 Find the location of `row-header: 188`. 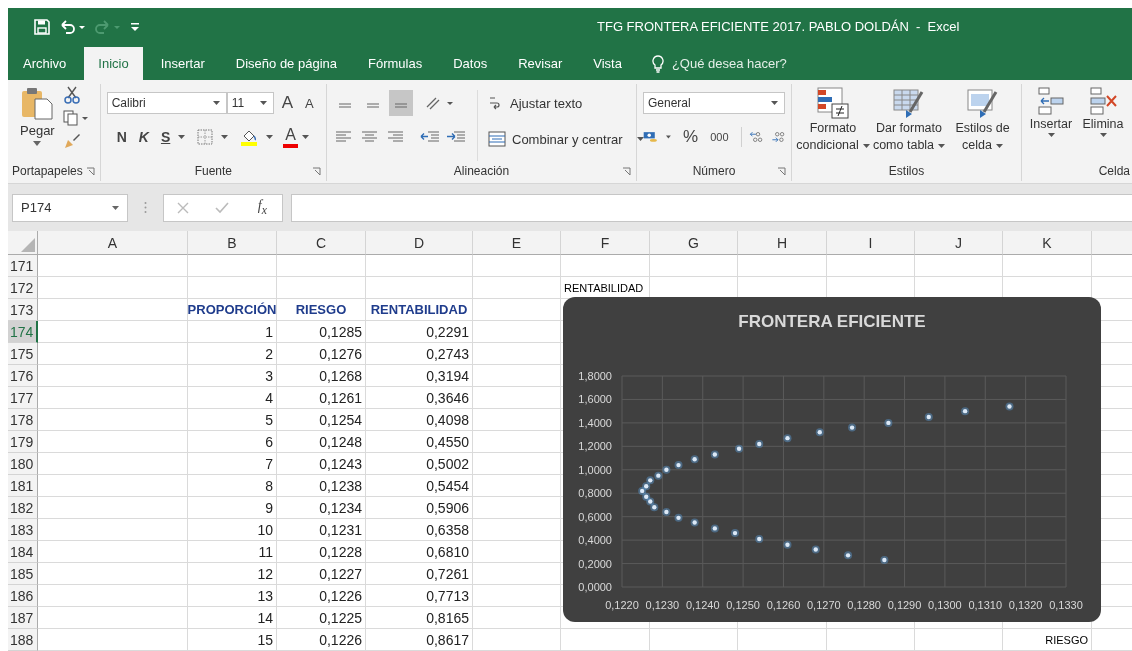

row-header: 188 is located at coordinates (23, 640).